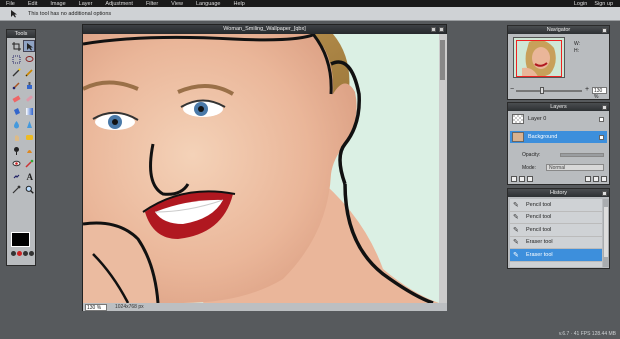 The width and height of the screenshot is (620, 339). What do you see at coordinates (537, 119) in the screenshot?
I see `layer-name: Layer 0` at bounding box center [537, 119].